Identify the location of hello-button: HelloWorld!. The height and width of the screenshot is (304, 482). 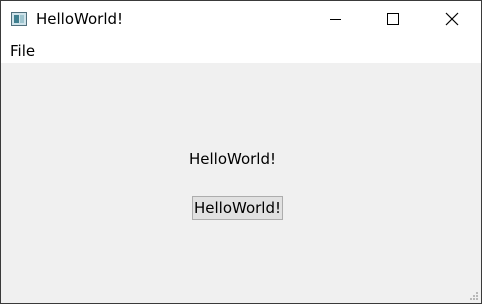
(237, 208).